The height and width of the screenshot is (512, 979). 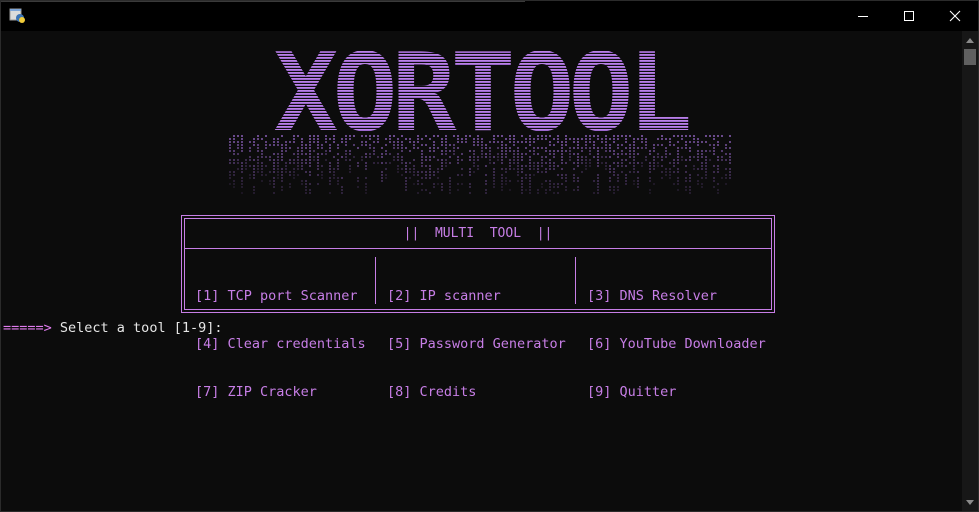 I want to click on tool-selection-prompt: =====> Select a tool [1-9]:, so click(x=116, y=328).